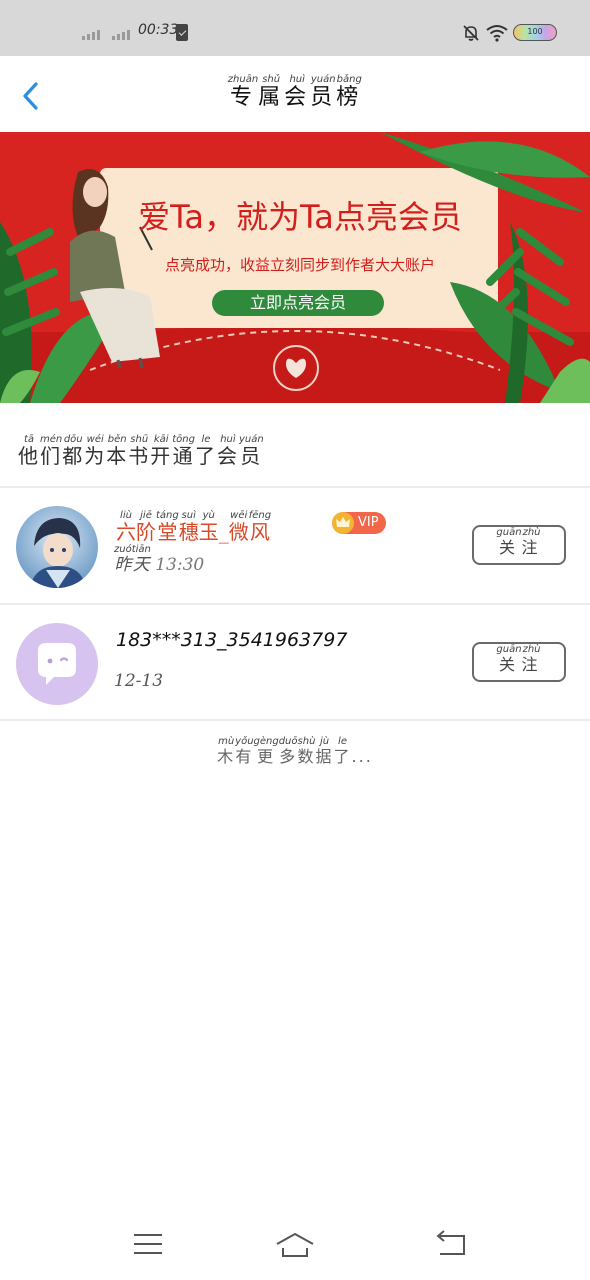 This screenshot has width=590, height=1280. What do you see at coordinates (232, 640) in the screenshot?
I see `member-name: 183***313_3541963797` at bounding box center [232, 640].